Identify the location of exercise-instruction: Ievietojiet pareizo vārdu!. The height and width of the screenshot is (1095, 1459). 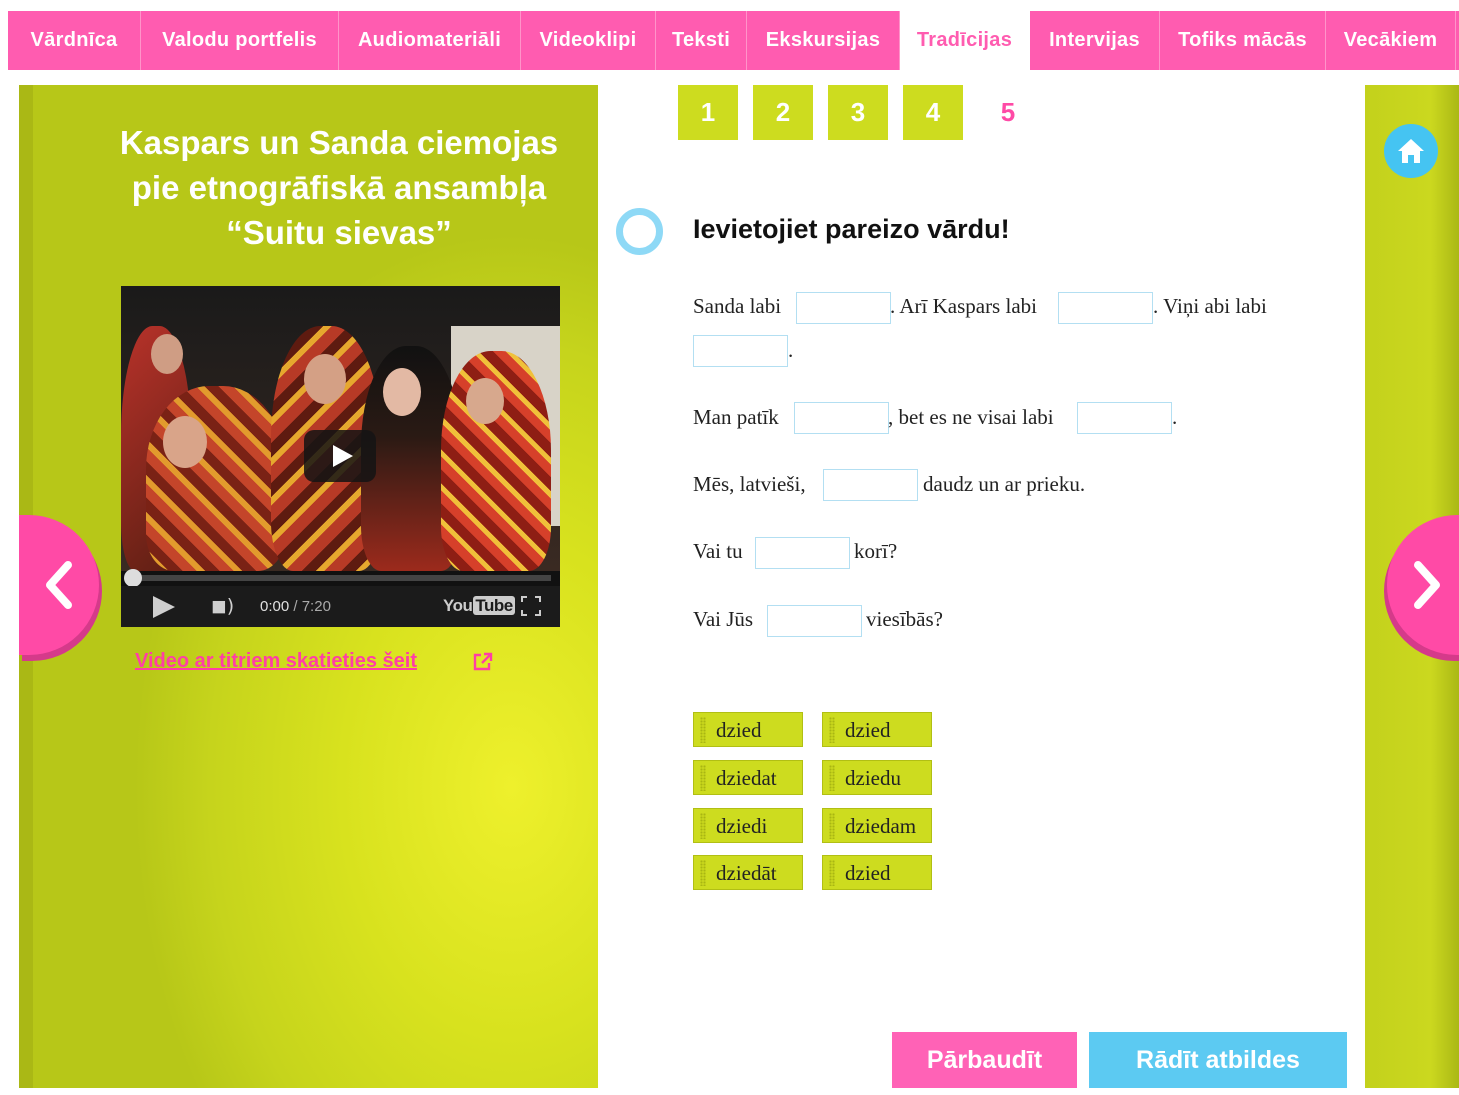
(851, 229).